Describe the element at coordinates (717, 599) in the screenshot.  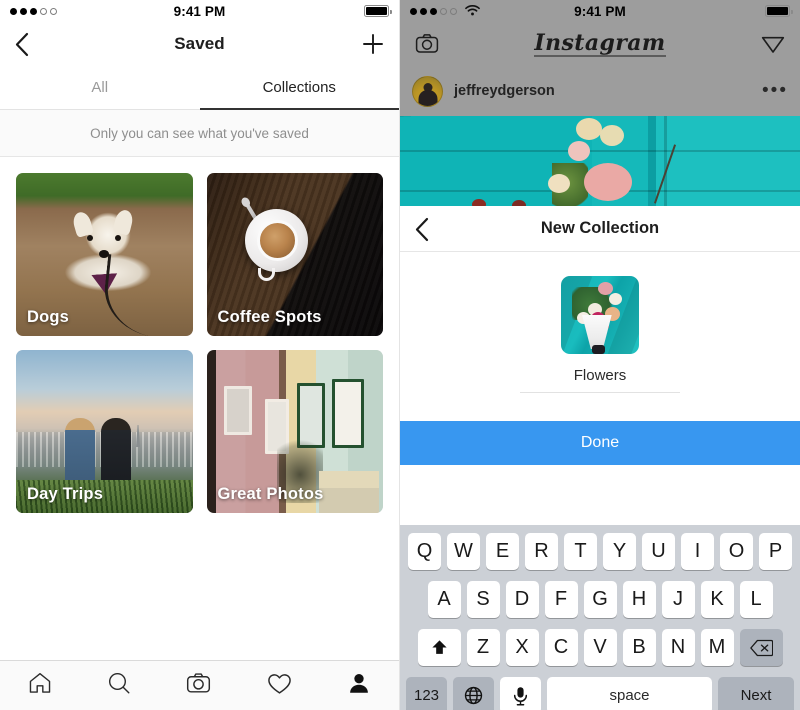
I see `key-k: K` at that location.